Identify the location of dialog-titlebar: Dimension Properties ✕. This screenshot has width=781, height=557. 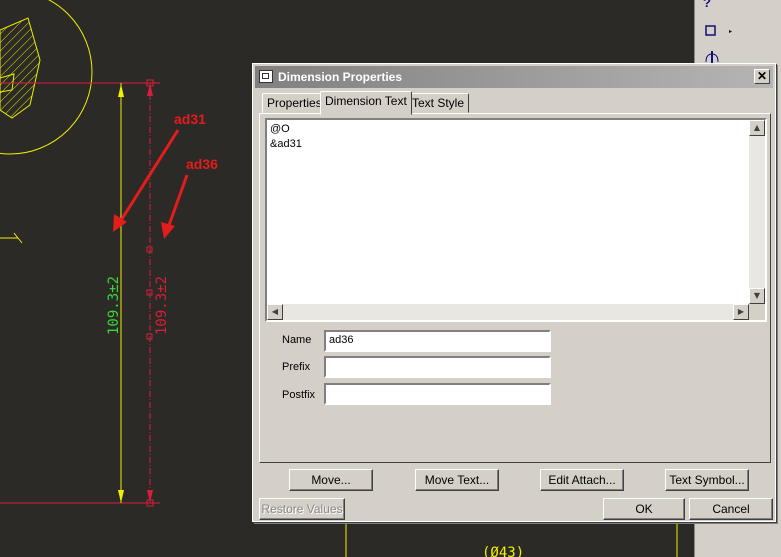
(514, 77).